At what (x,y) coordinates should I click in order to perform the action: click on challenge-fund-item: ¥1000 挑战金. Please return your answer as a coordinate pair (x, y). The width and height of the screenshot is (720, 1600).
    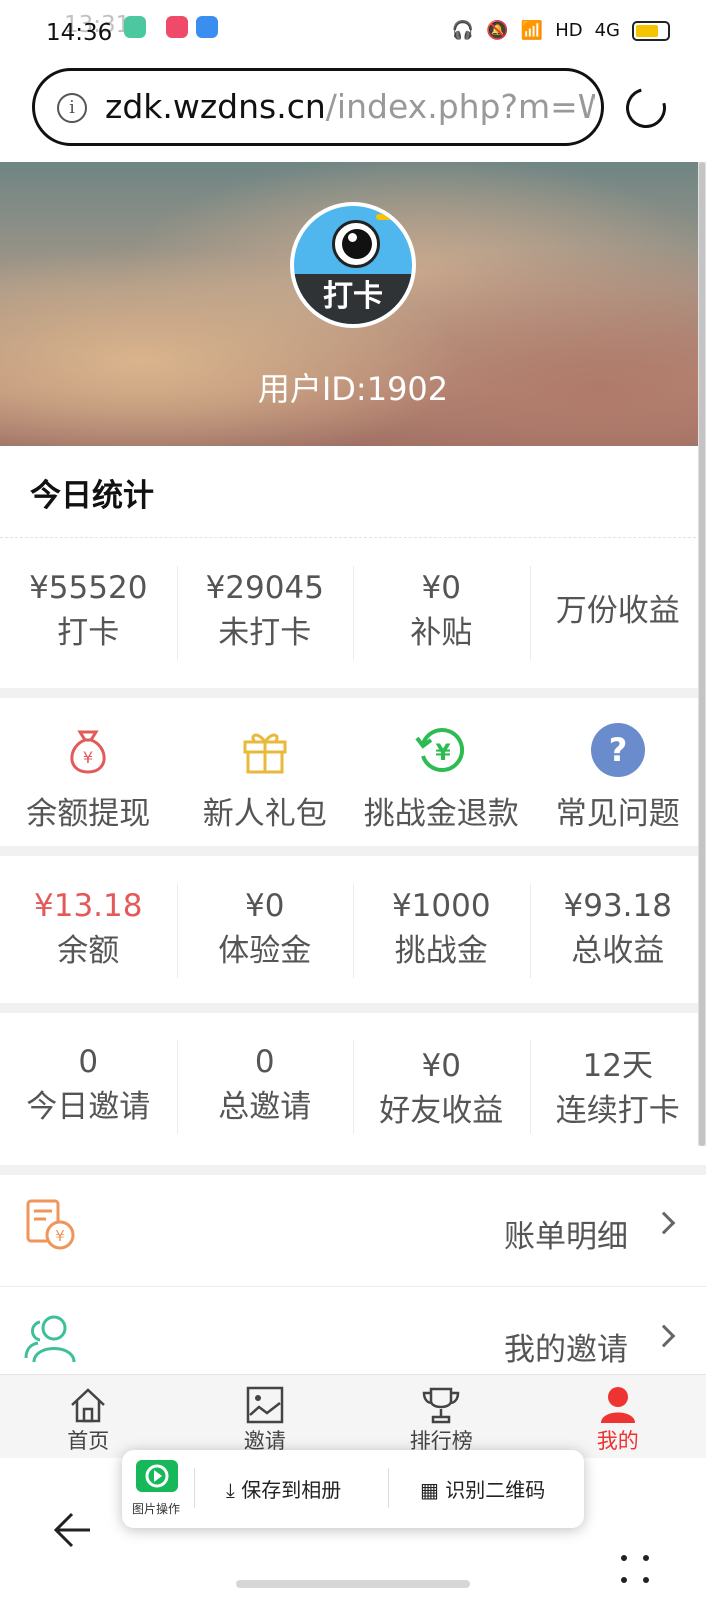
    Looking at the image, I should click on (441, 931).